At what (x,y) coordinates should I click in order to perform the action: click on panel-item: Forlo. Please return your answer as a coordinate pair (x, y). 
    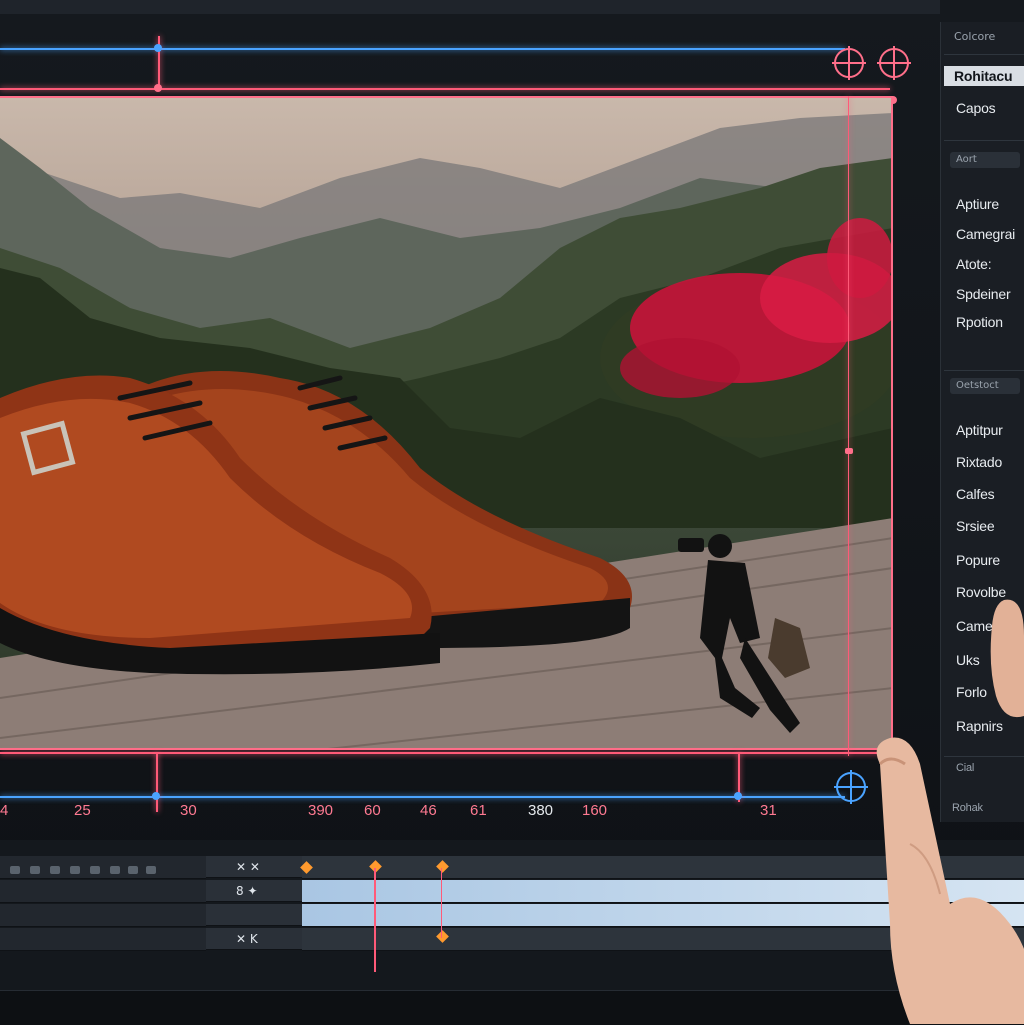
    Looking at the image, I should click on (971, 692).